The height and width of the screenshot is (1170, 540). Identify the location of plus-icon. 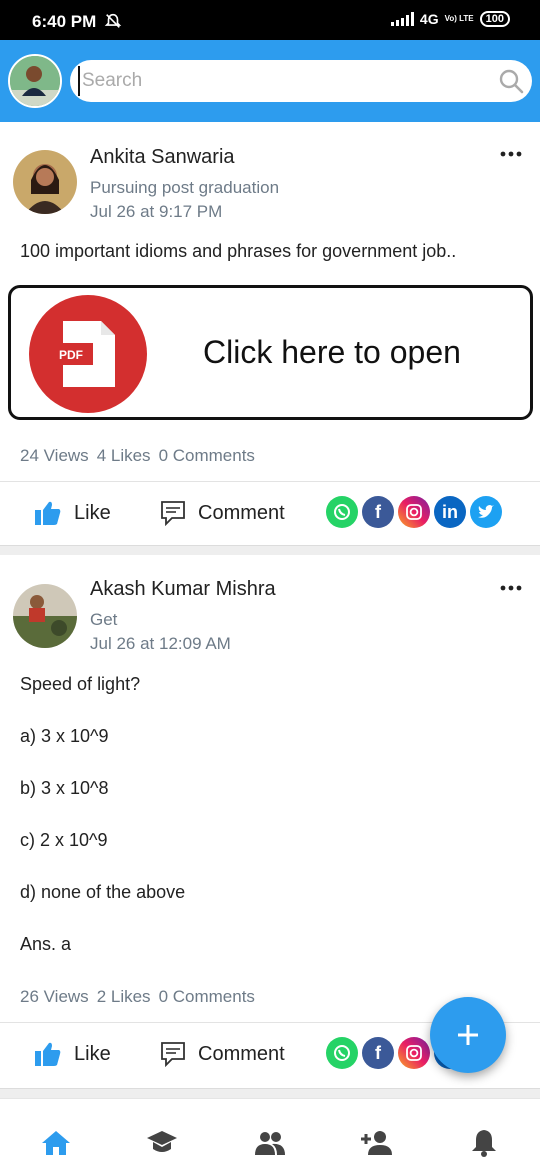
(468, 1035).